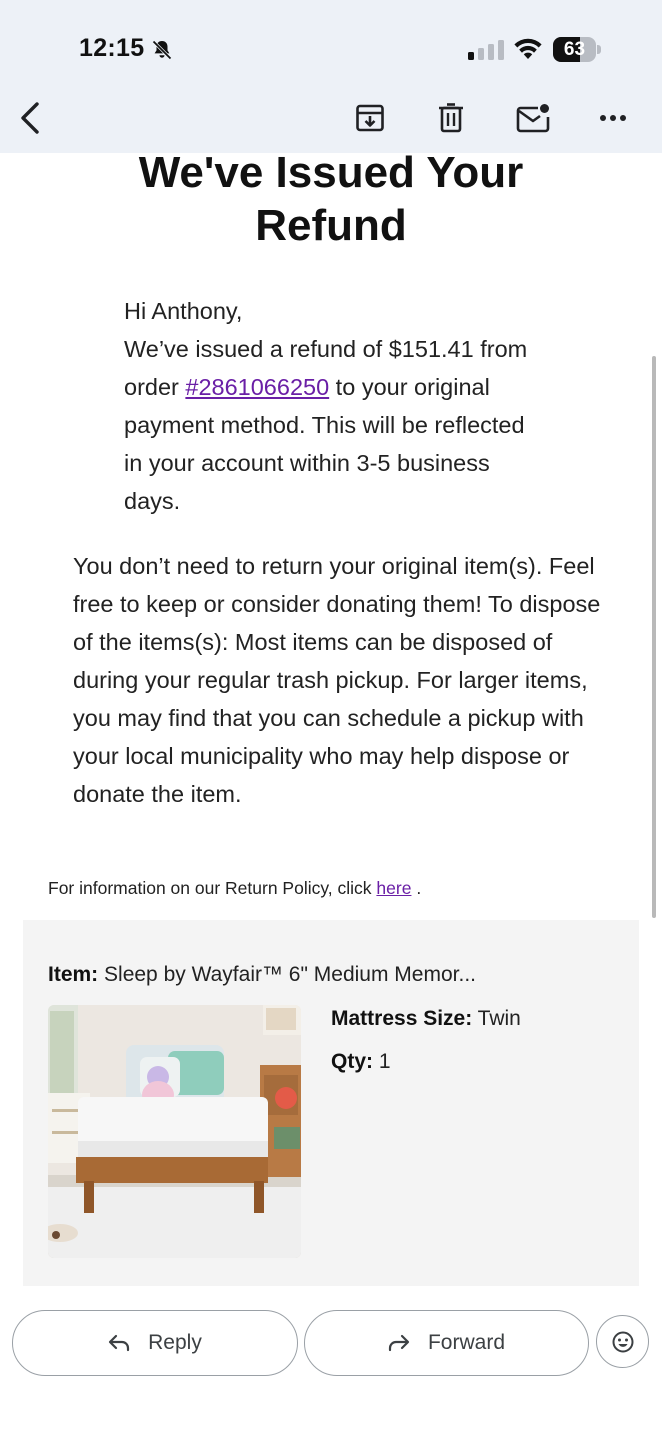 The width and height of the screenshot is (662, 1440). I want to click on greeting: Hi Anthony,, so click(183, 311).